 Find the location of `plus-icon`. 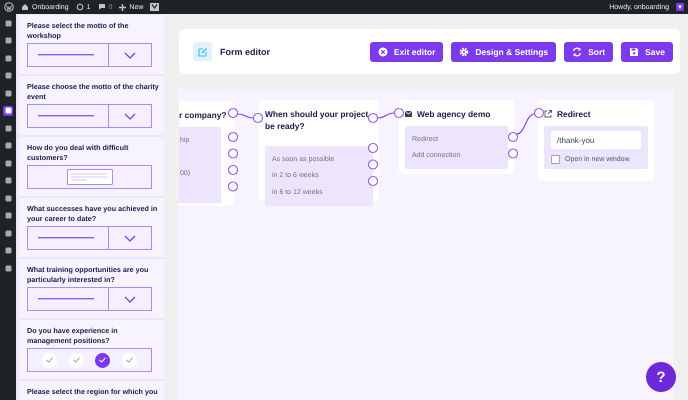

plus-icon is located at coordinates (122, 7).